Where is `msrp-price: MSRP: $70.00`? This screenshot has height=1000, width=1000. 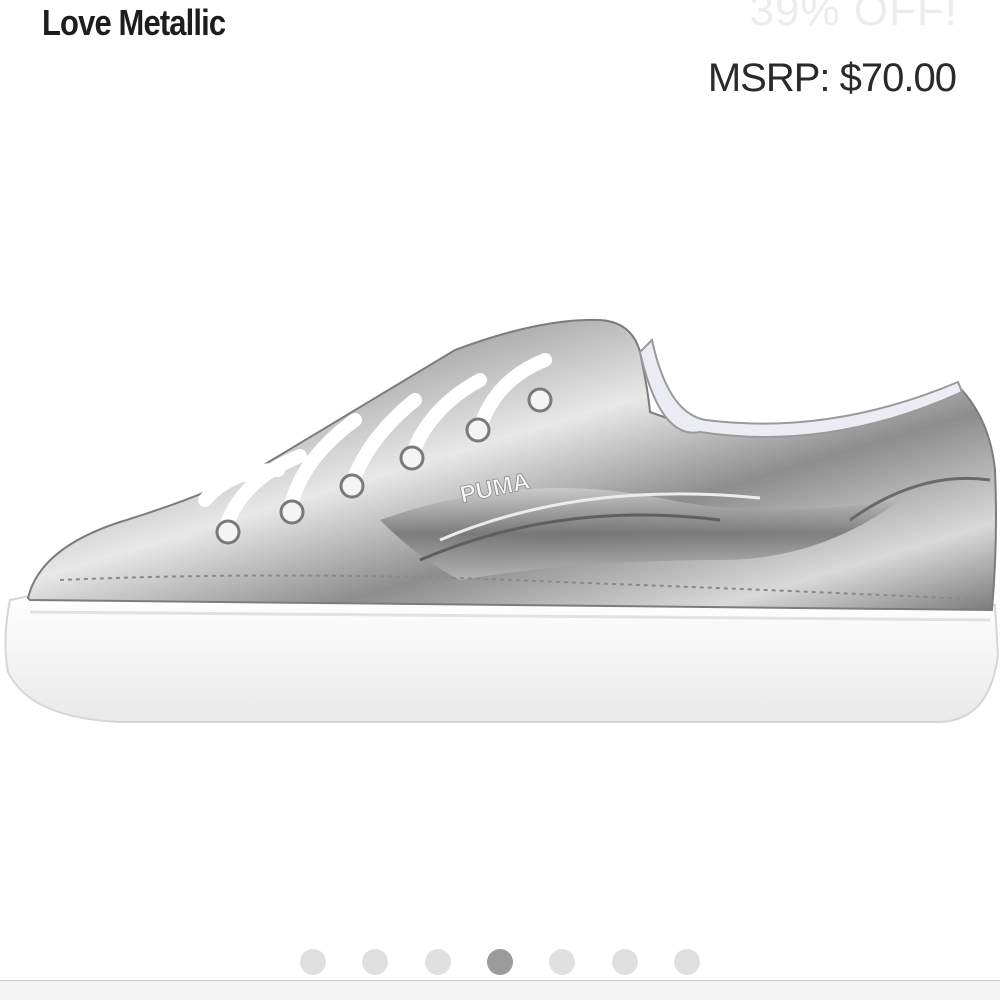
msrp-price: MSRP: $70.00 is located at coordinates (832, 78).